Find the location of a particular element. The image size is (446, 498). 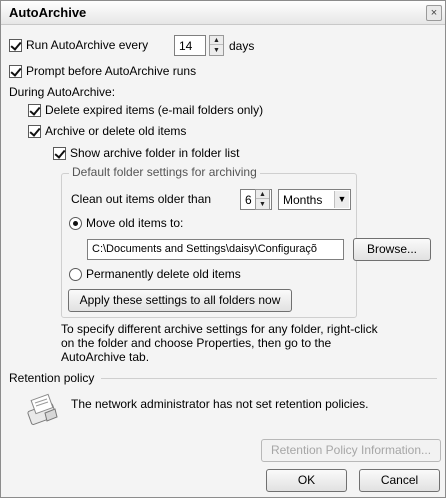

permanently-delete-radio is located at coordinates (75, 274).